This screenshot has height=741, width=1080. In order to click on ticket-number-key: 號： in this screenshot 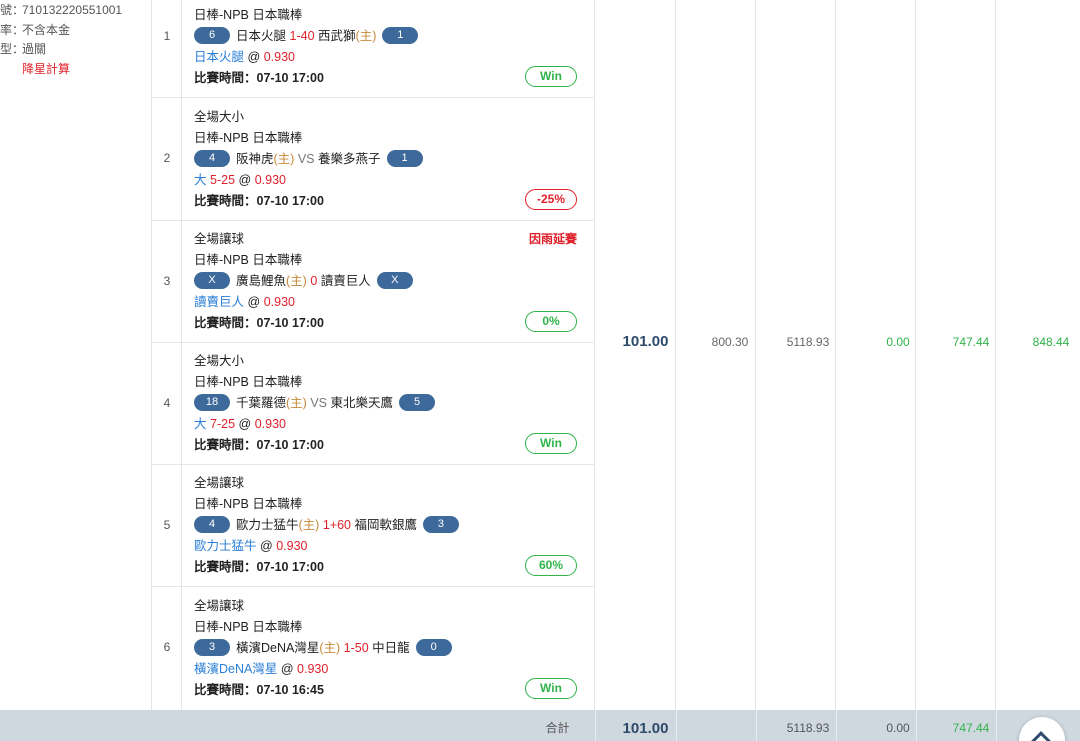, I will do `click(12, 10)`.